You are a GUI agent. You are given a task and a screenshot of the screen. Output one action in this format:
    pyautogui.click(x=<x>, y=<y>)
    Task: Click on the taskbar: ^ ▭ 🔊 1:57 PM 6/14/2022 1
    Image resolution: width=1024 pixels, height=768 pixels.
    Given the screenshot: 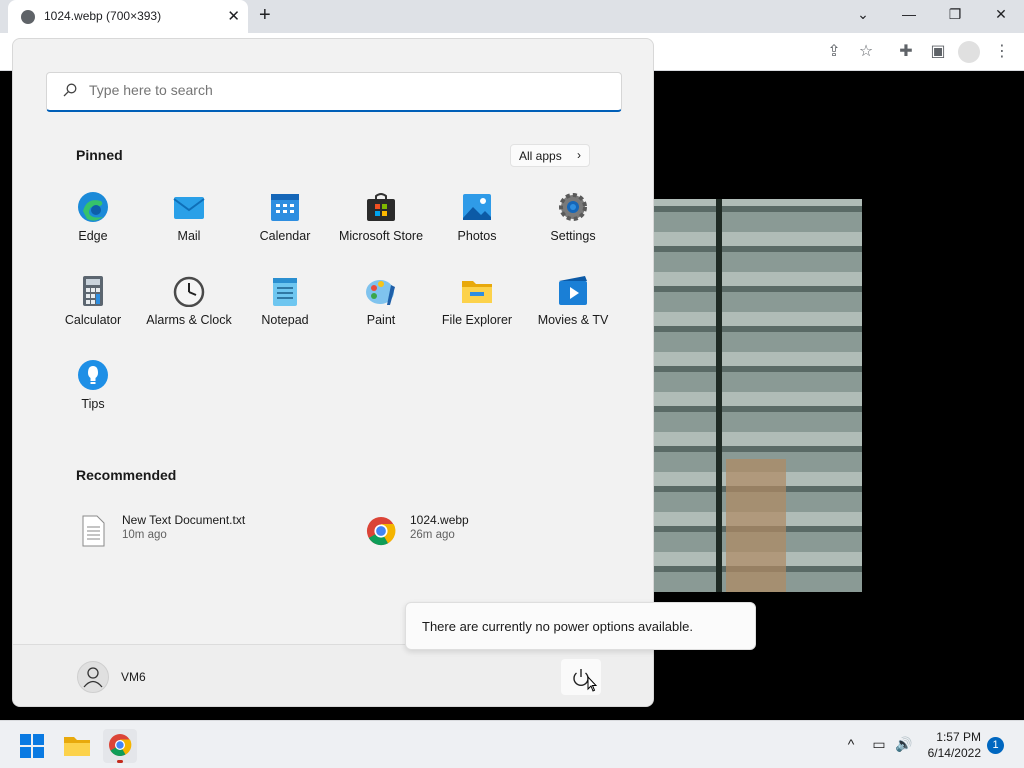 What is the action you would take?
    pyautogui.click(x=512, y=744)
    